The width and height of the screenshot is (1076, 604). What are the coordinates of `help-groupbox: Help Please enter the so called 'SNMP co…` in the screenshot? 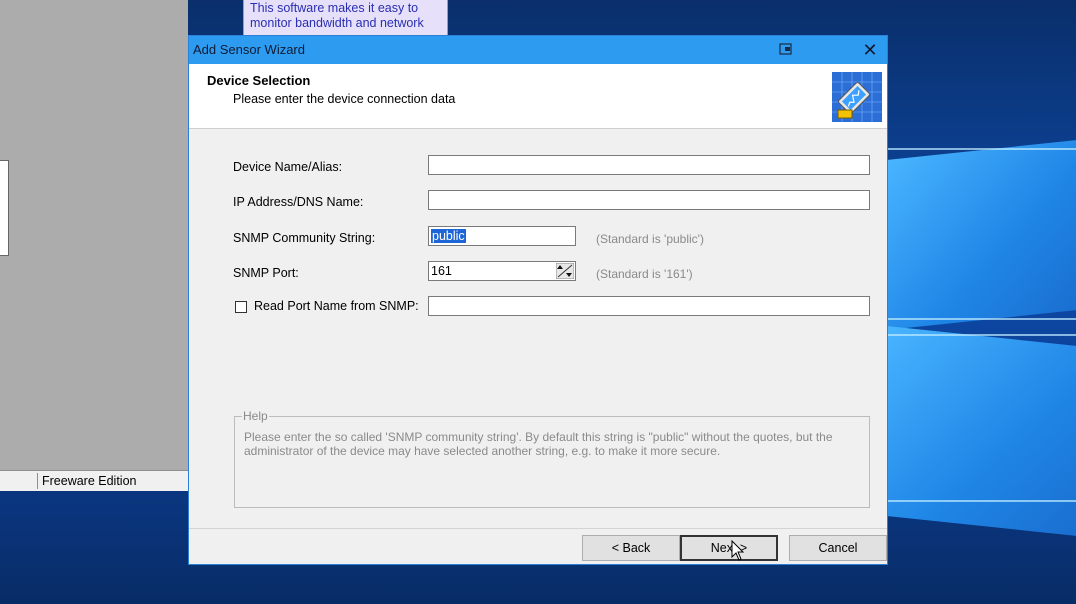 It's located at (552, 458).